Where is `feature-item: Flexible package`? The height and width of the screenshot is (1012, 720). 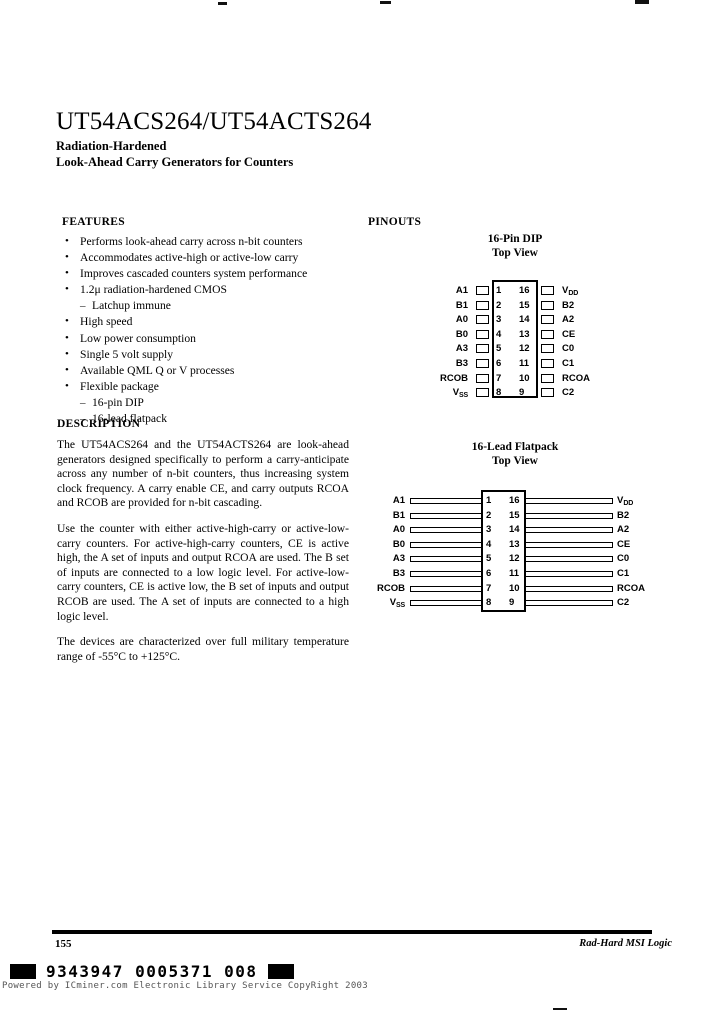
feature-item: Flexible package is located at coordinates (207, 386).